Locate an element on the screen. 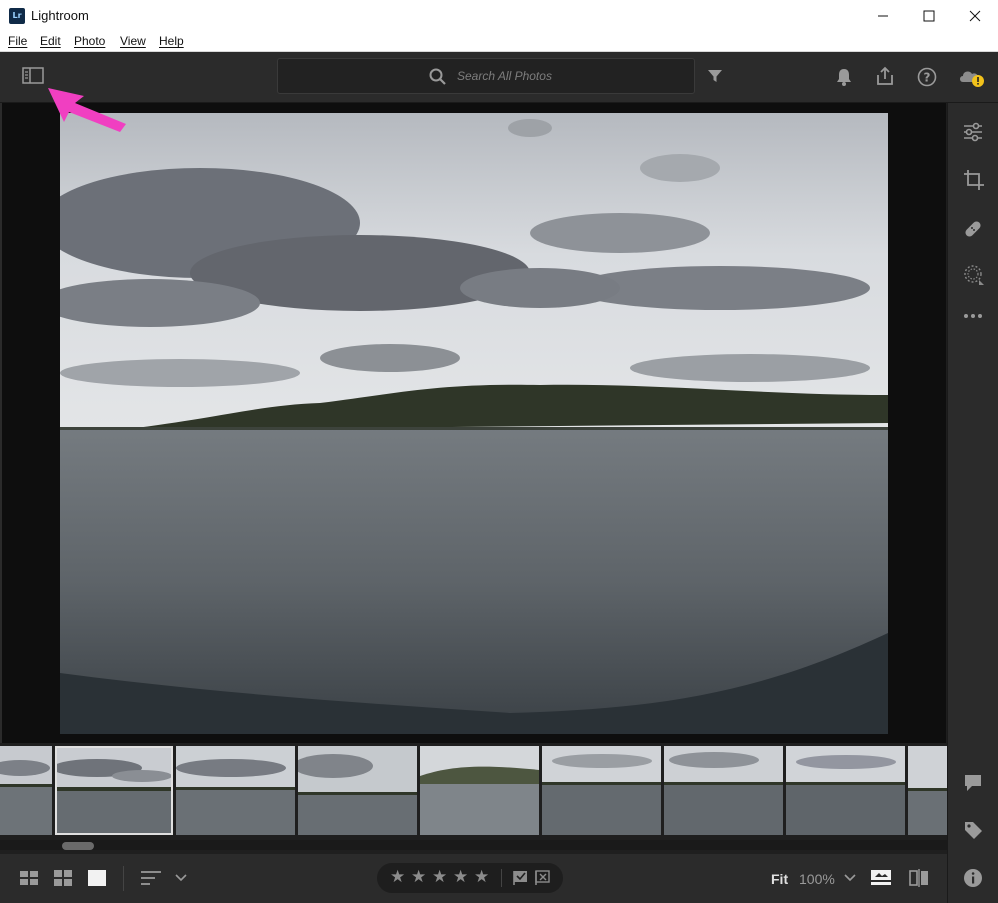 The width and height of the screenshot is (998, 903). panel-toggle-icon is located at coordinates (33, 76).